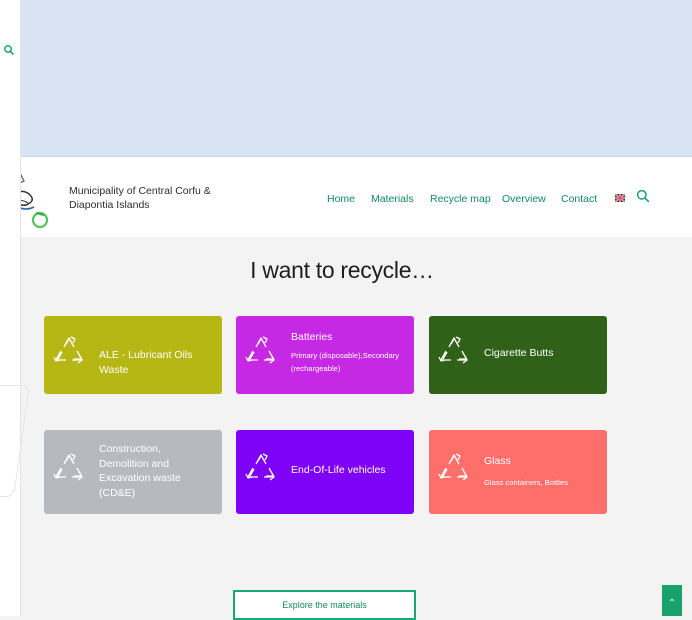  What do you see at coordinates (338, 470) in the screenshot?
I see `card-title: End-Of-Life vehicles` at bounding box center [338, 470].